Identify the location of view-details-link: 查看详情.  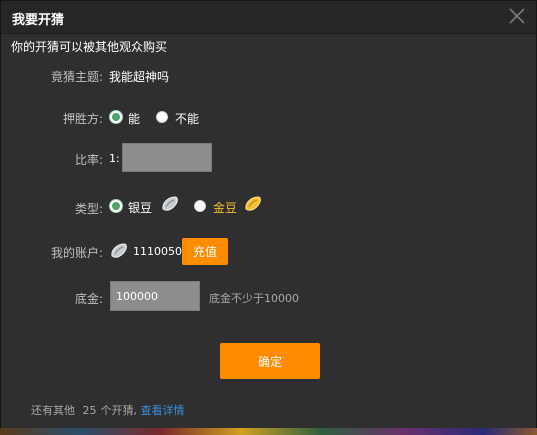
(163, 410).